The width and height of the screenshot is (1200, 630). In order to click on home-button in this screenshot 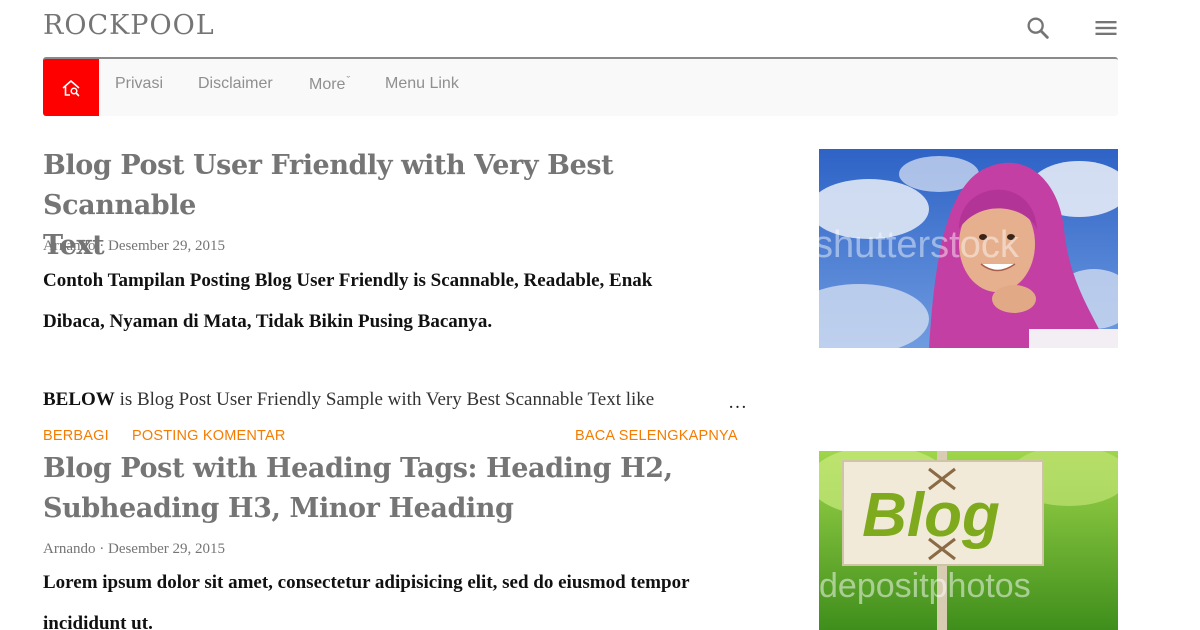, I will do `click(71, 87)`.